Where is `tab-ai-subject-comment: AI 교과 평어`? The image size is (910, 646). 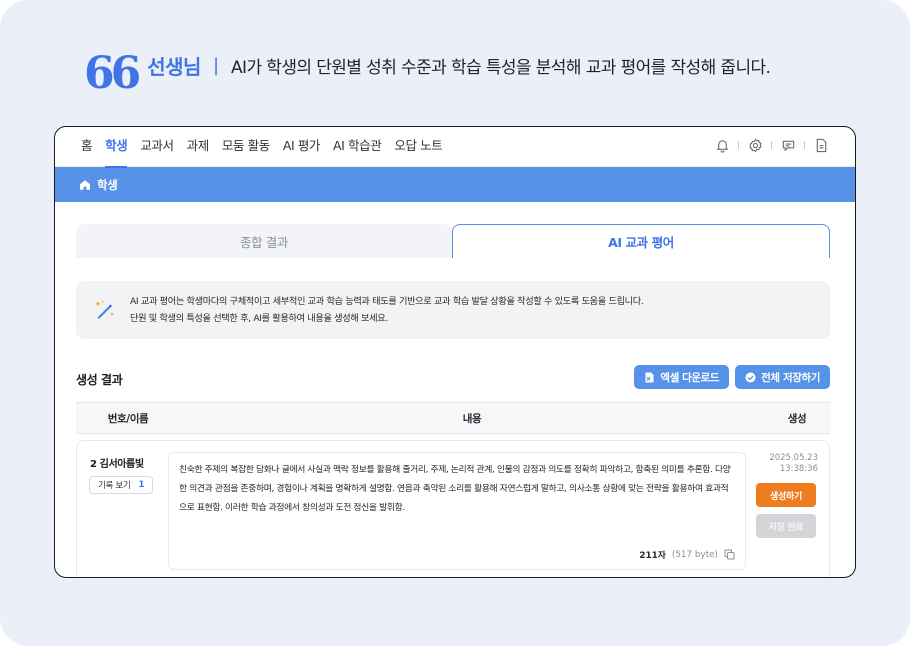 tab-ai-subject-comment: AI 교과 평어 is located at coordinates (641, 241).